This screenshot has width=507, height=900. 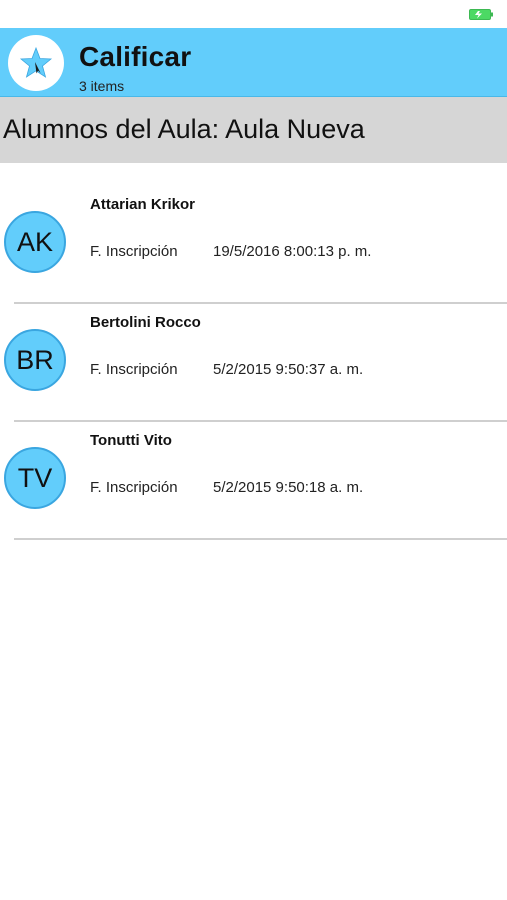 I want to click on avatar: BR, so click(x=35, y=360).